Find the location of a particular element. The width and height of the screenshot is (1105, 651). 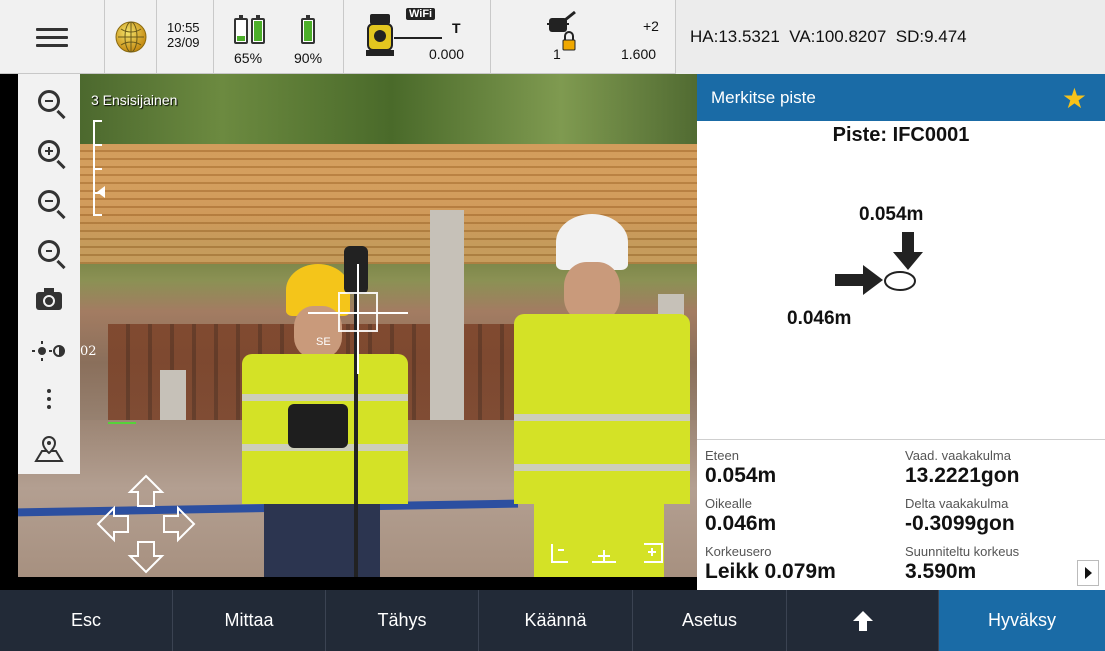

korkeusero-value: Leikk 0.079m is located at coordinates (770, 571).